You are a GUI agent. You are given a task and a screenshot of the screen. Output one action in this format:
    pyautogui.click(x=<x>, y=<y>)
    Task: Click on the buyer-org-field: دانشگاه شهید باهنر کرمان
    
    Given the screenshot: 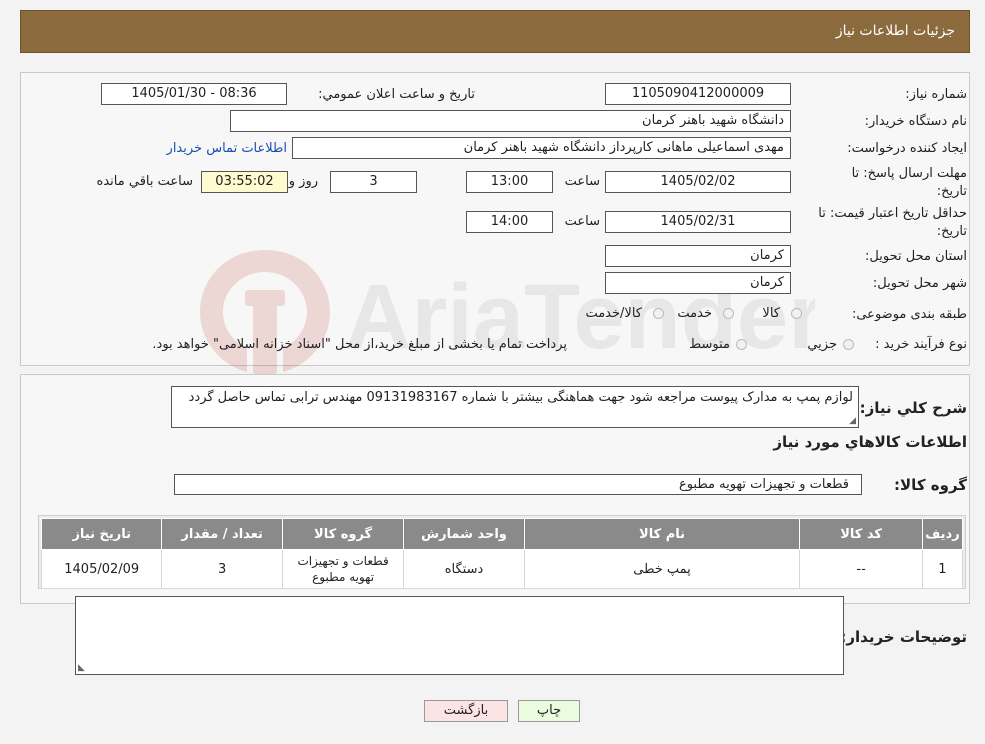 What is the action you would take?
    pyautogui.click(x=510, y=121)
    